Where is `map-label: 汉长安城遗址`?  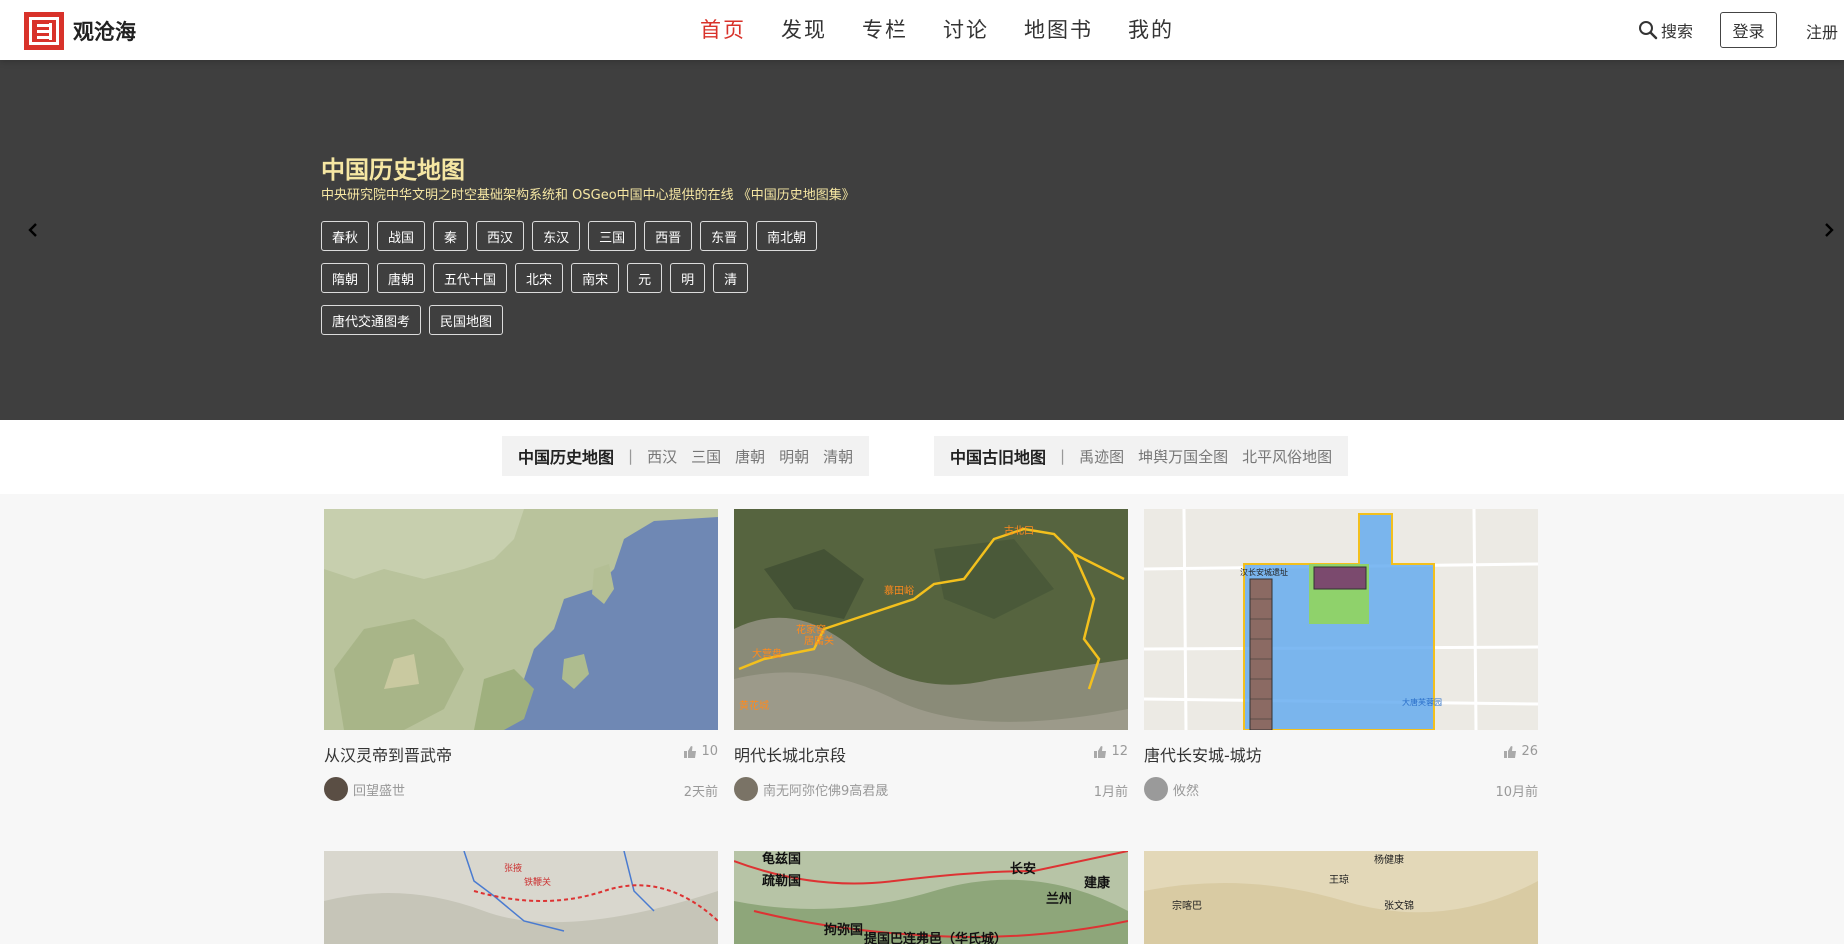 map-label: 汉长安城遗址 is located at coordinates (1264, 572).